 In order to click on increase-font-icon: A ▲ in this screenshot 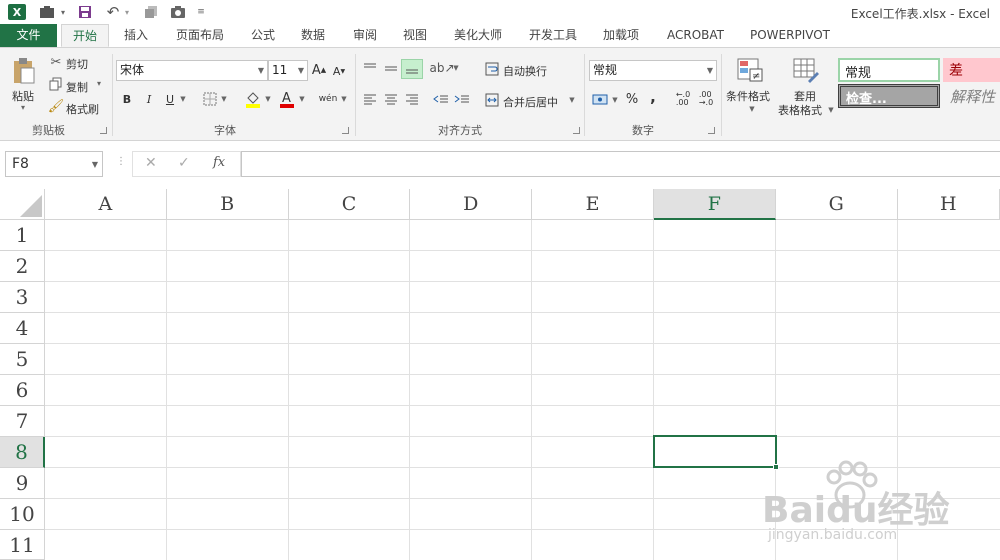, I will do `click(319, 70)`.